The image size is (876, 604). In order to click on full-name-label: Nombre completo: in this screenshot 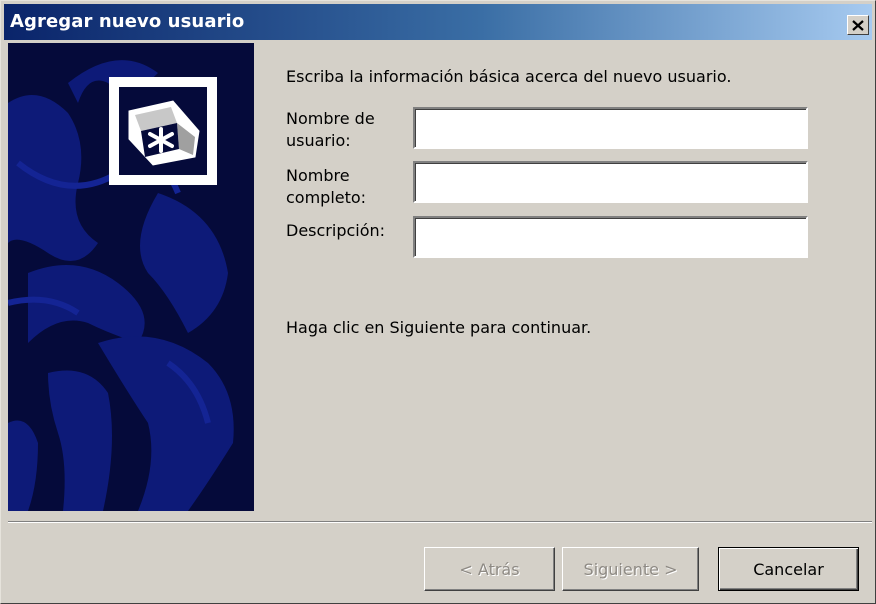, I will do `click(326, 186)`.